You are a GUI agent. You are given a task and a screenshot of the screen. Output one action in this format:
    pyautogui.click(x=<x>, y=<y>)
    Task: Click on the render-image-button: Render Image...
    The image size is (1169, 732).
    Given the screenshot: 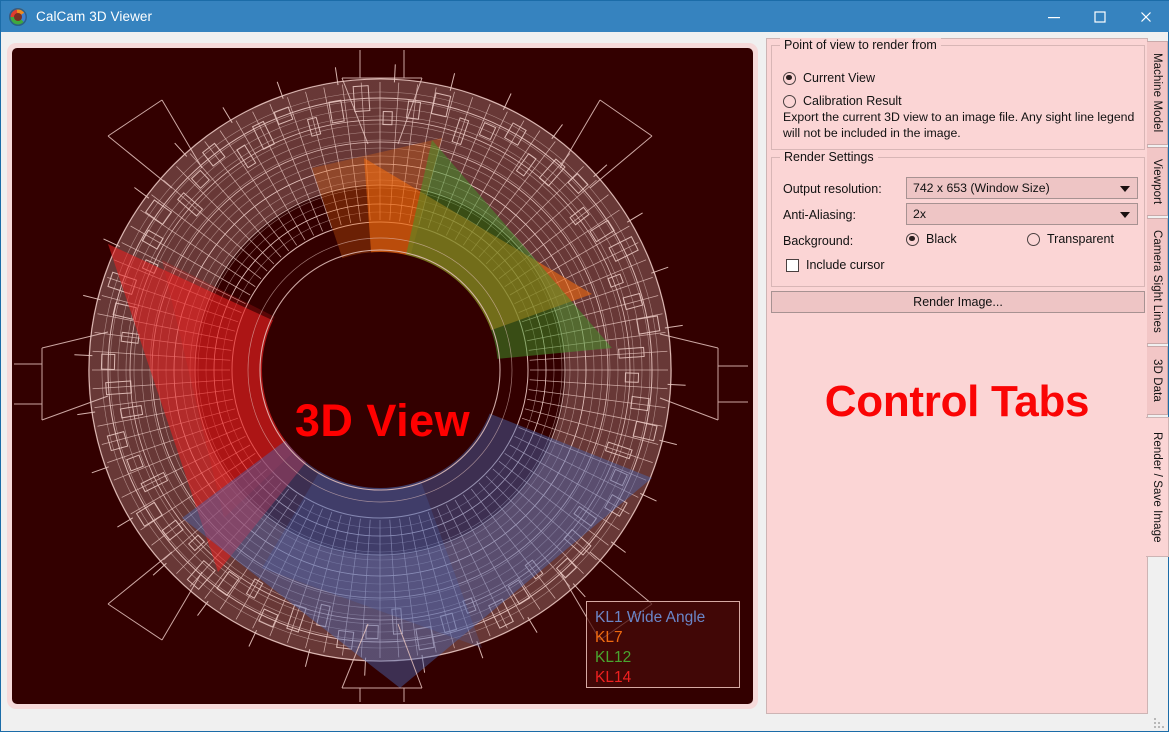 What is the action you would take?
    pyautogui.click(x=958, y=302)
    